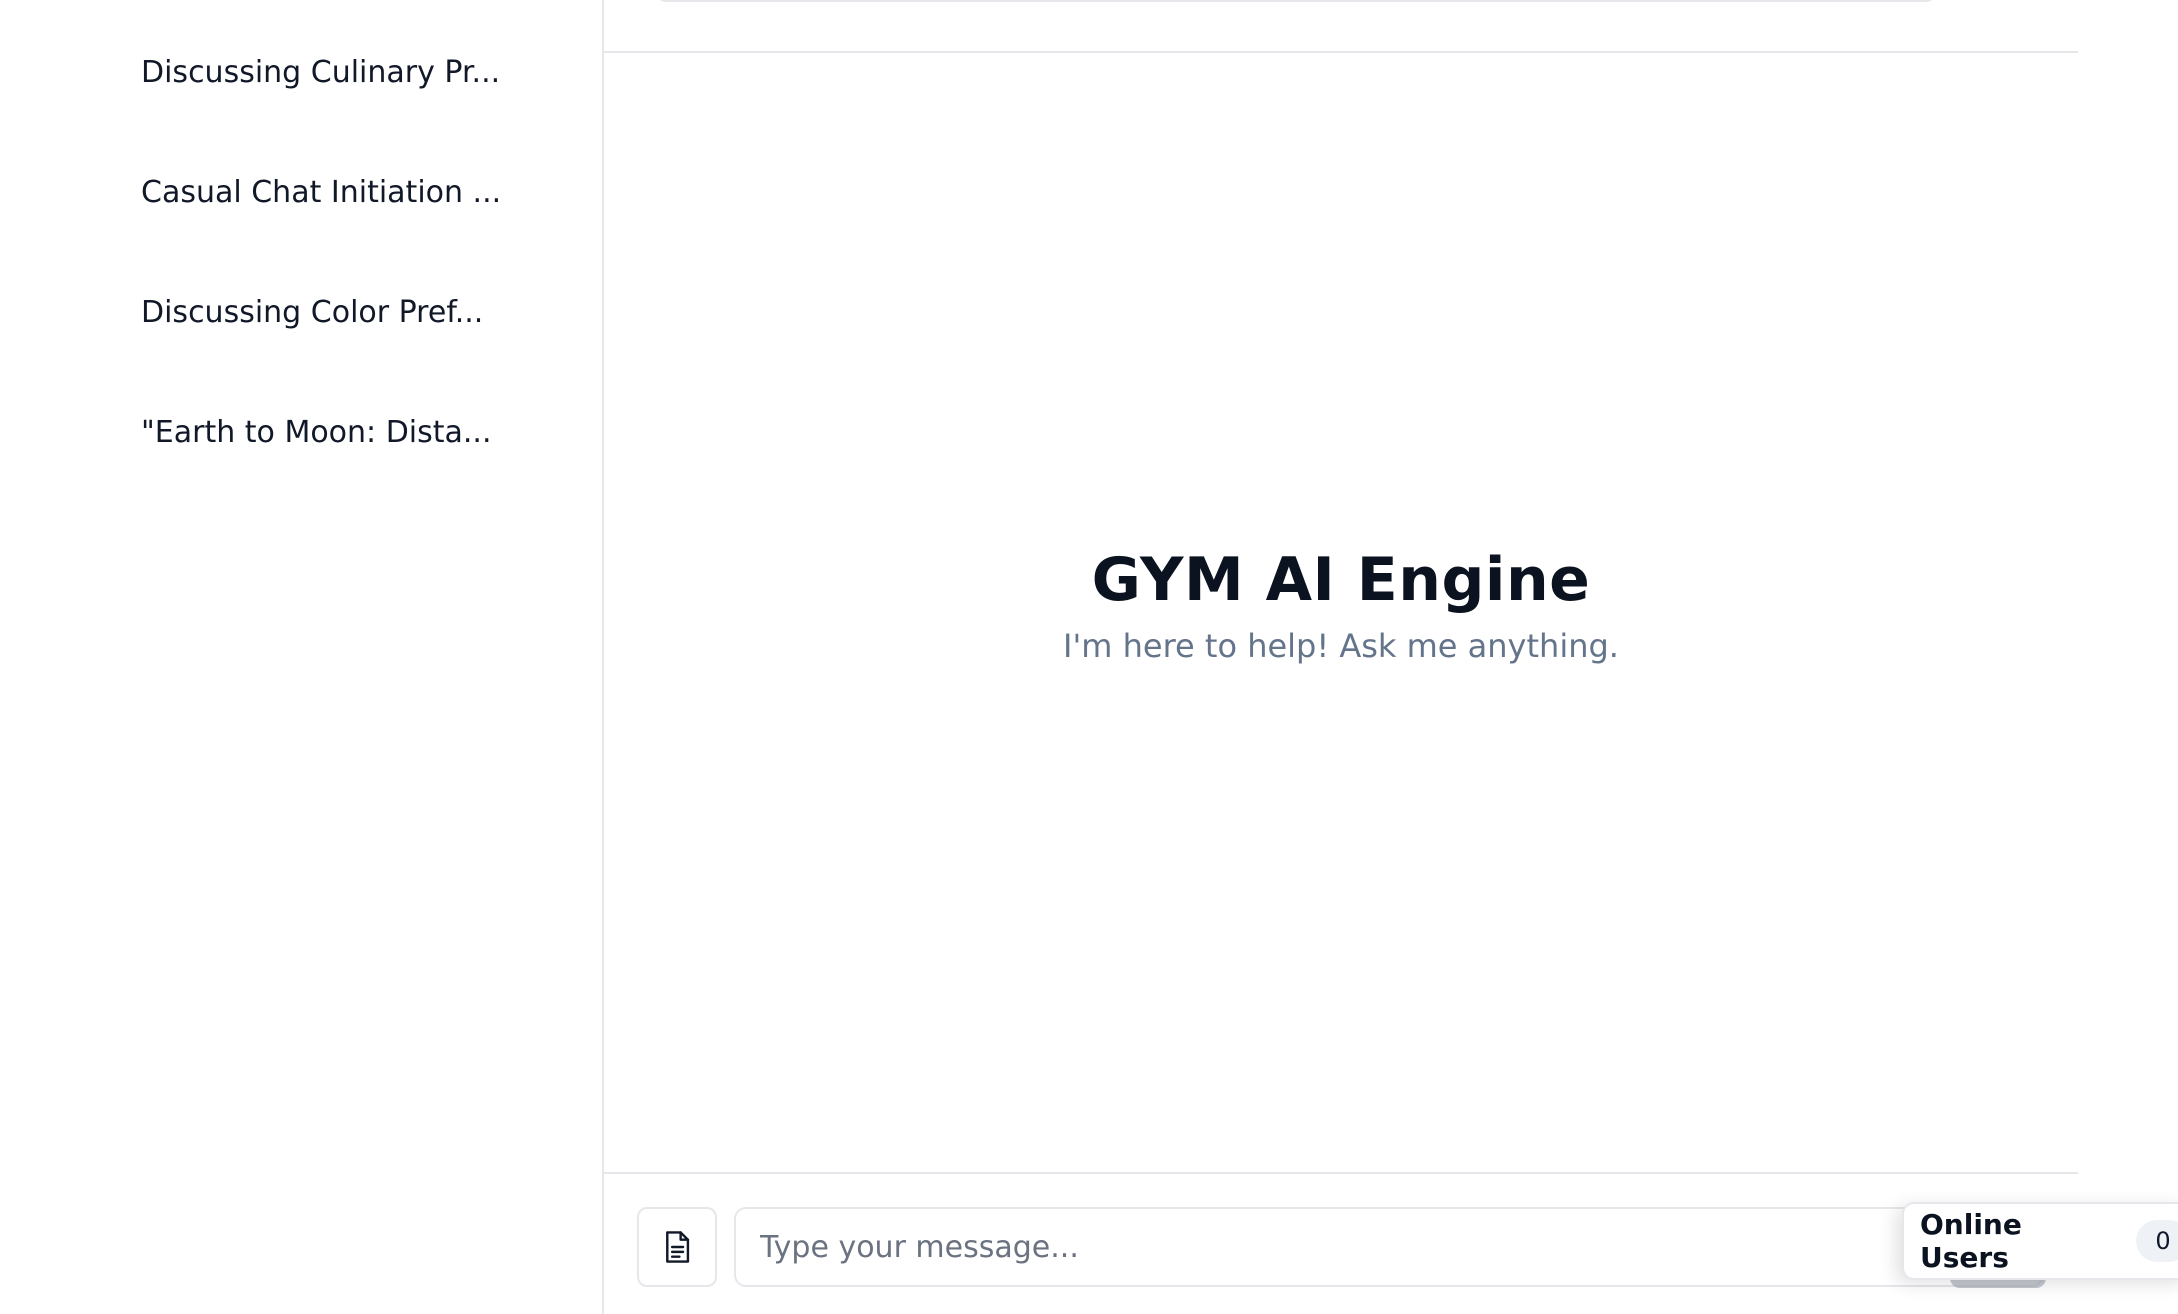 The width and height of the screenshot is (2178, 1314). Describe the element at coordinates (2128, 657) in the screenshot. I see `right-gutter` at that location.